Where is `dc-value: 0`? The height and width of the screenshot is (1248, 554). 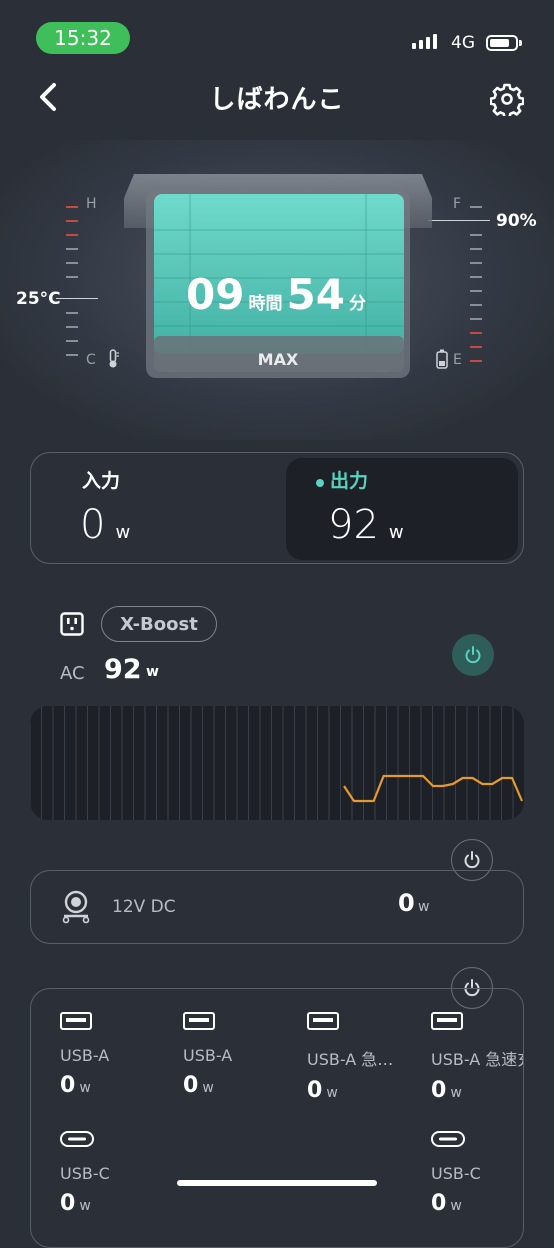
dc-value: 0 is located at coordinates (406, 903).